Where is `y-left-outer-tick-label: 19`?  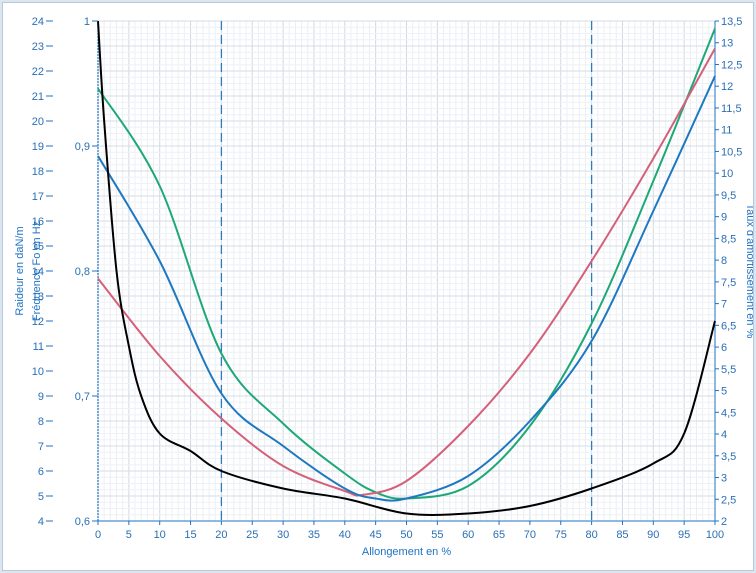
y-left-outer-tick-label: 19 is located at coordinates (38, 147).